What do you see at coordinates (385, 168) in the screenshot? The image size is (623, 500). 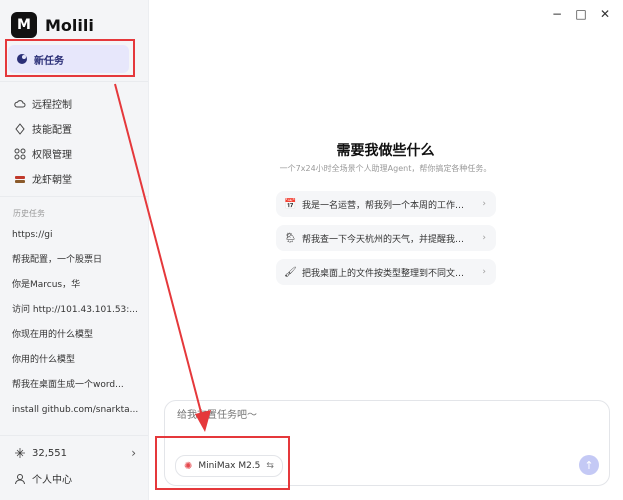 I see `page-subtitle: 一个7x24小时全场景个人助理Agent，帮你搞定各种任务。` at bounding box center [385, 168].